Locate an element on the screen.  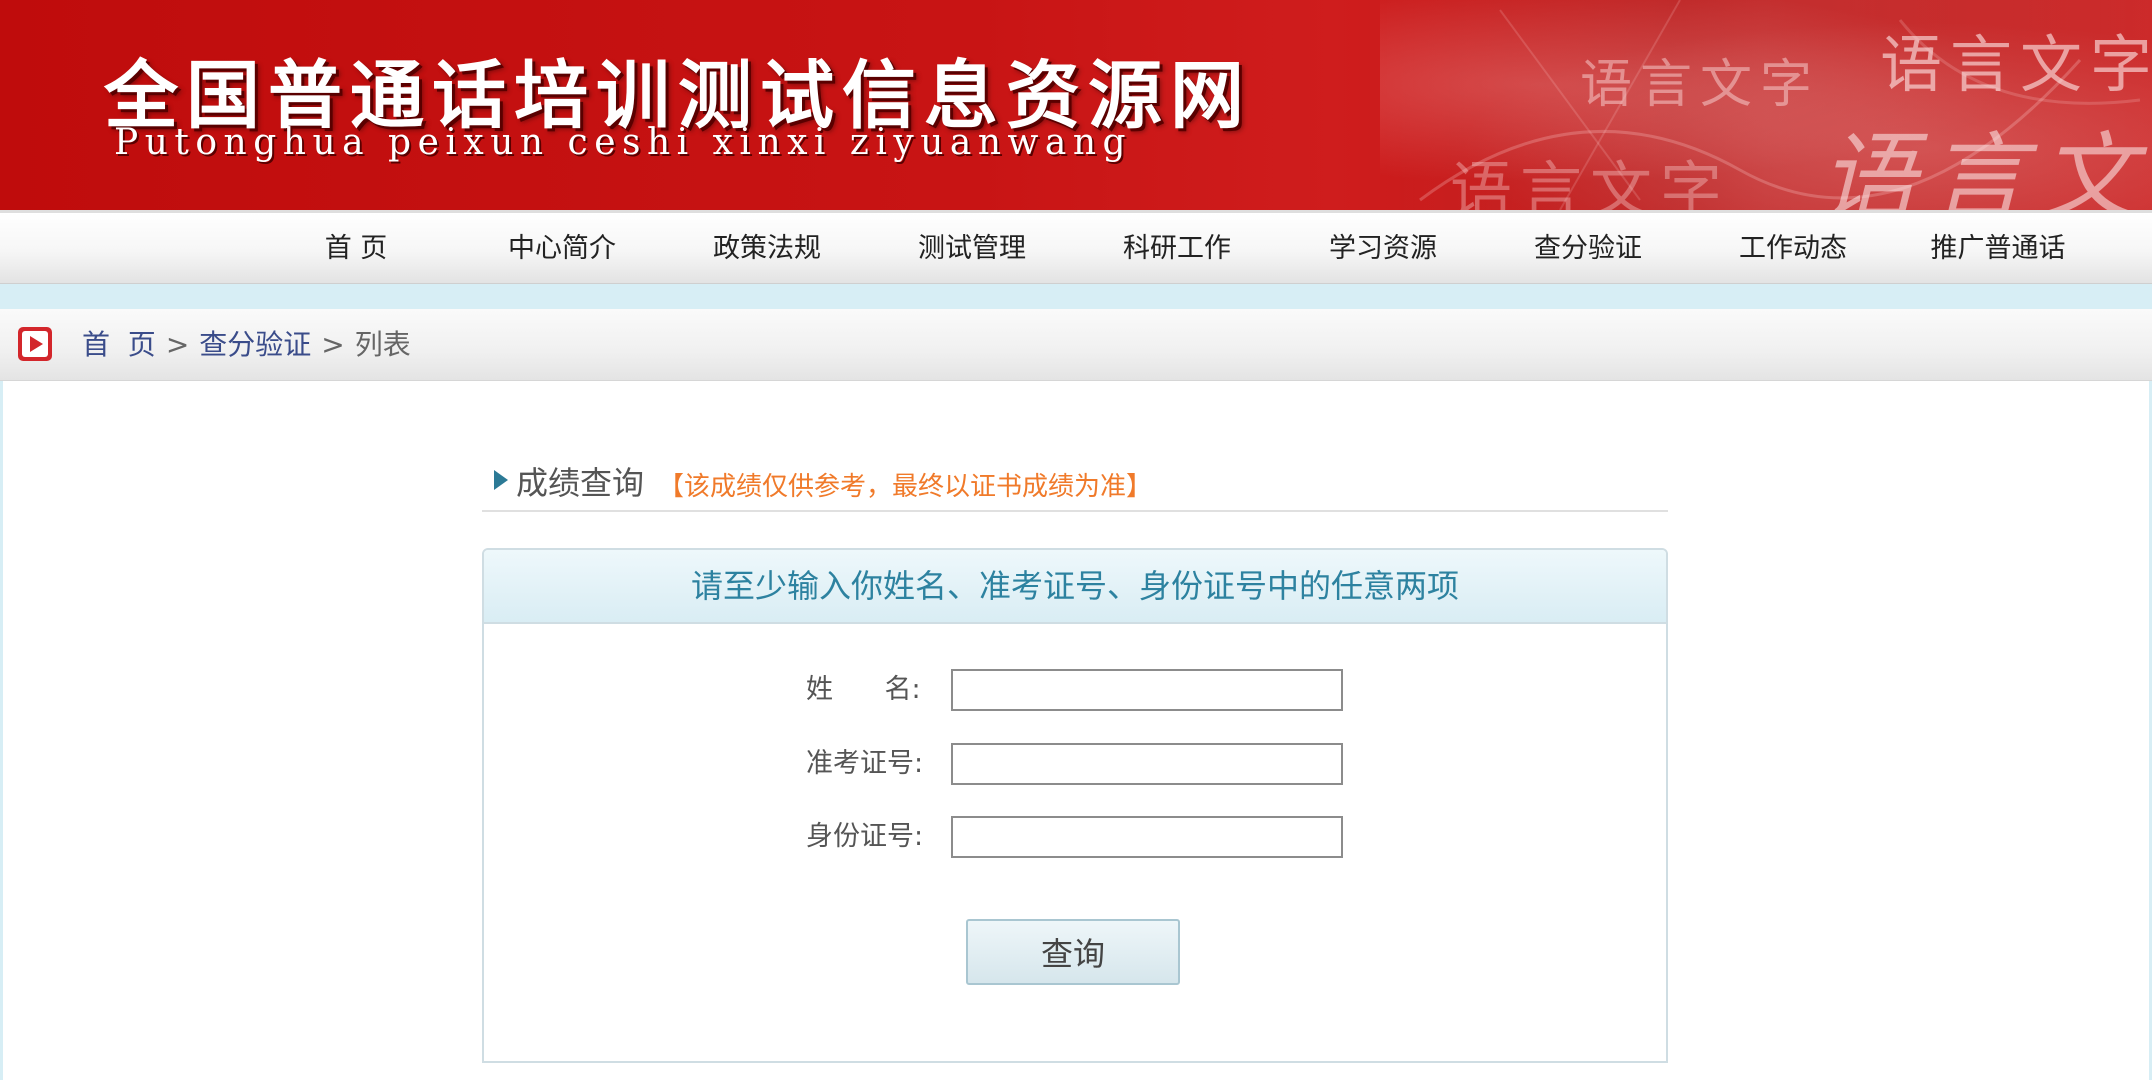
banner-calligraphy-decoration: 语言文字 语言文字 语言文字 语言文字 is located at coordinates (1766, 105).